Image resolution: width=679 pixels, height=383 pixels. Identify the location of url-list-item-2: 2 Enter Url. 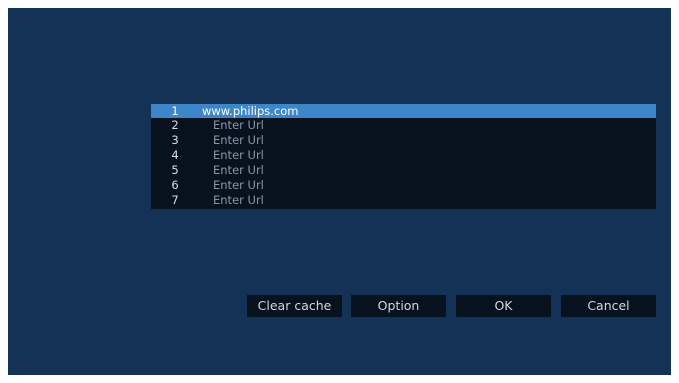
(403, 125).